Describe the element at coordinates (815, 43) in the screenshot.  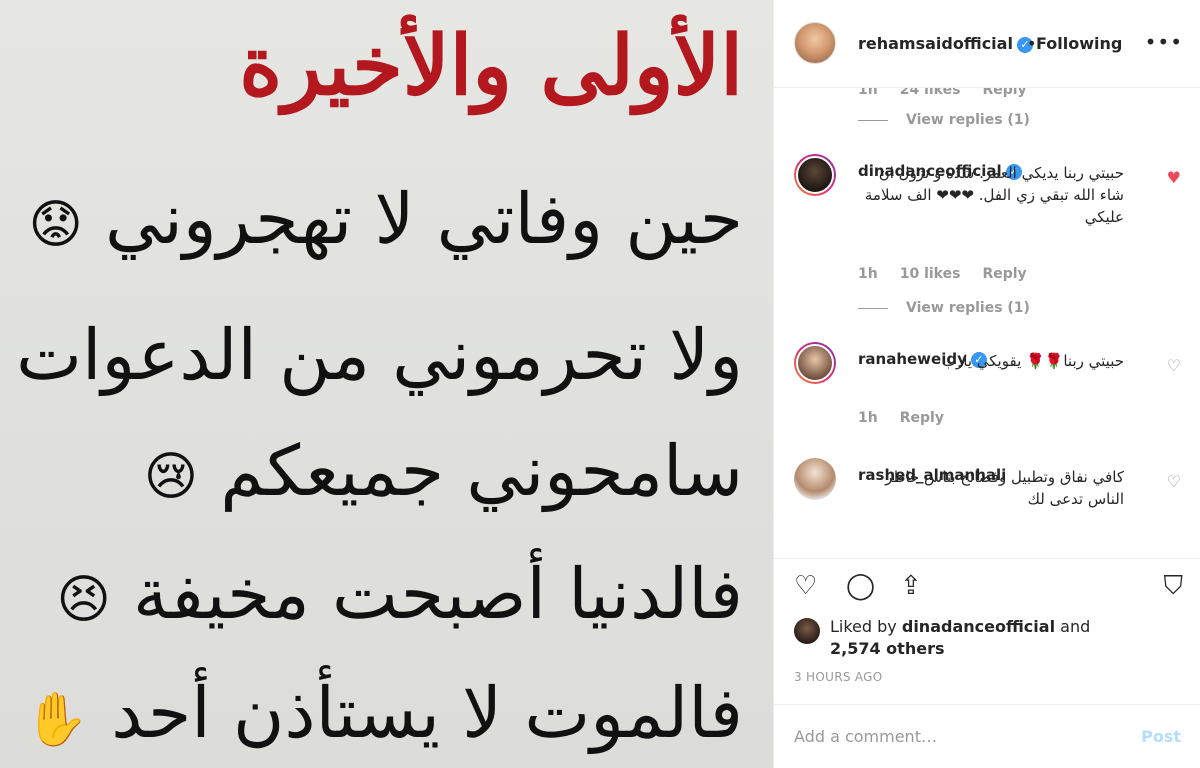
I see `author-avatar` at that location.